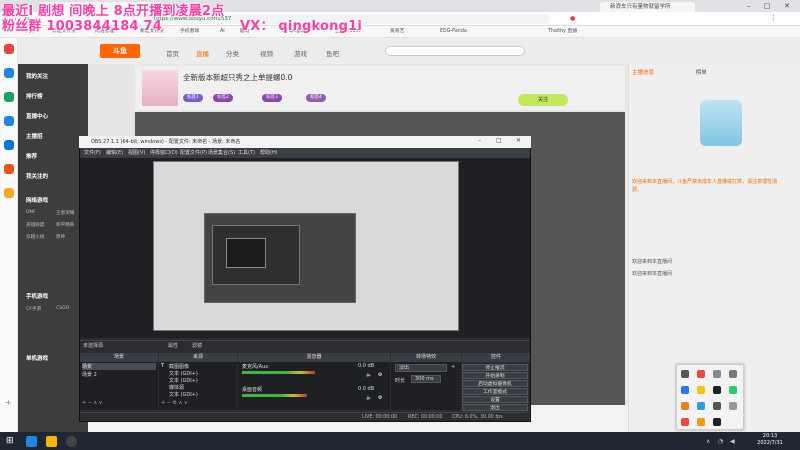 This screenshot has height=450, width=800. I want to click on taskbar-clock: 20:13 2022/7/31, so click(770, 440).